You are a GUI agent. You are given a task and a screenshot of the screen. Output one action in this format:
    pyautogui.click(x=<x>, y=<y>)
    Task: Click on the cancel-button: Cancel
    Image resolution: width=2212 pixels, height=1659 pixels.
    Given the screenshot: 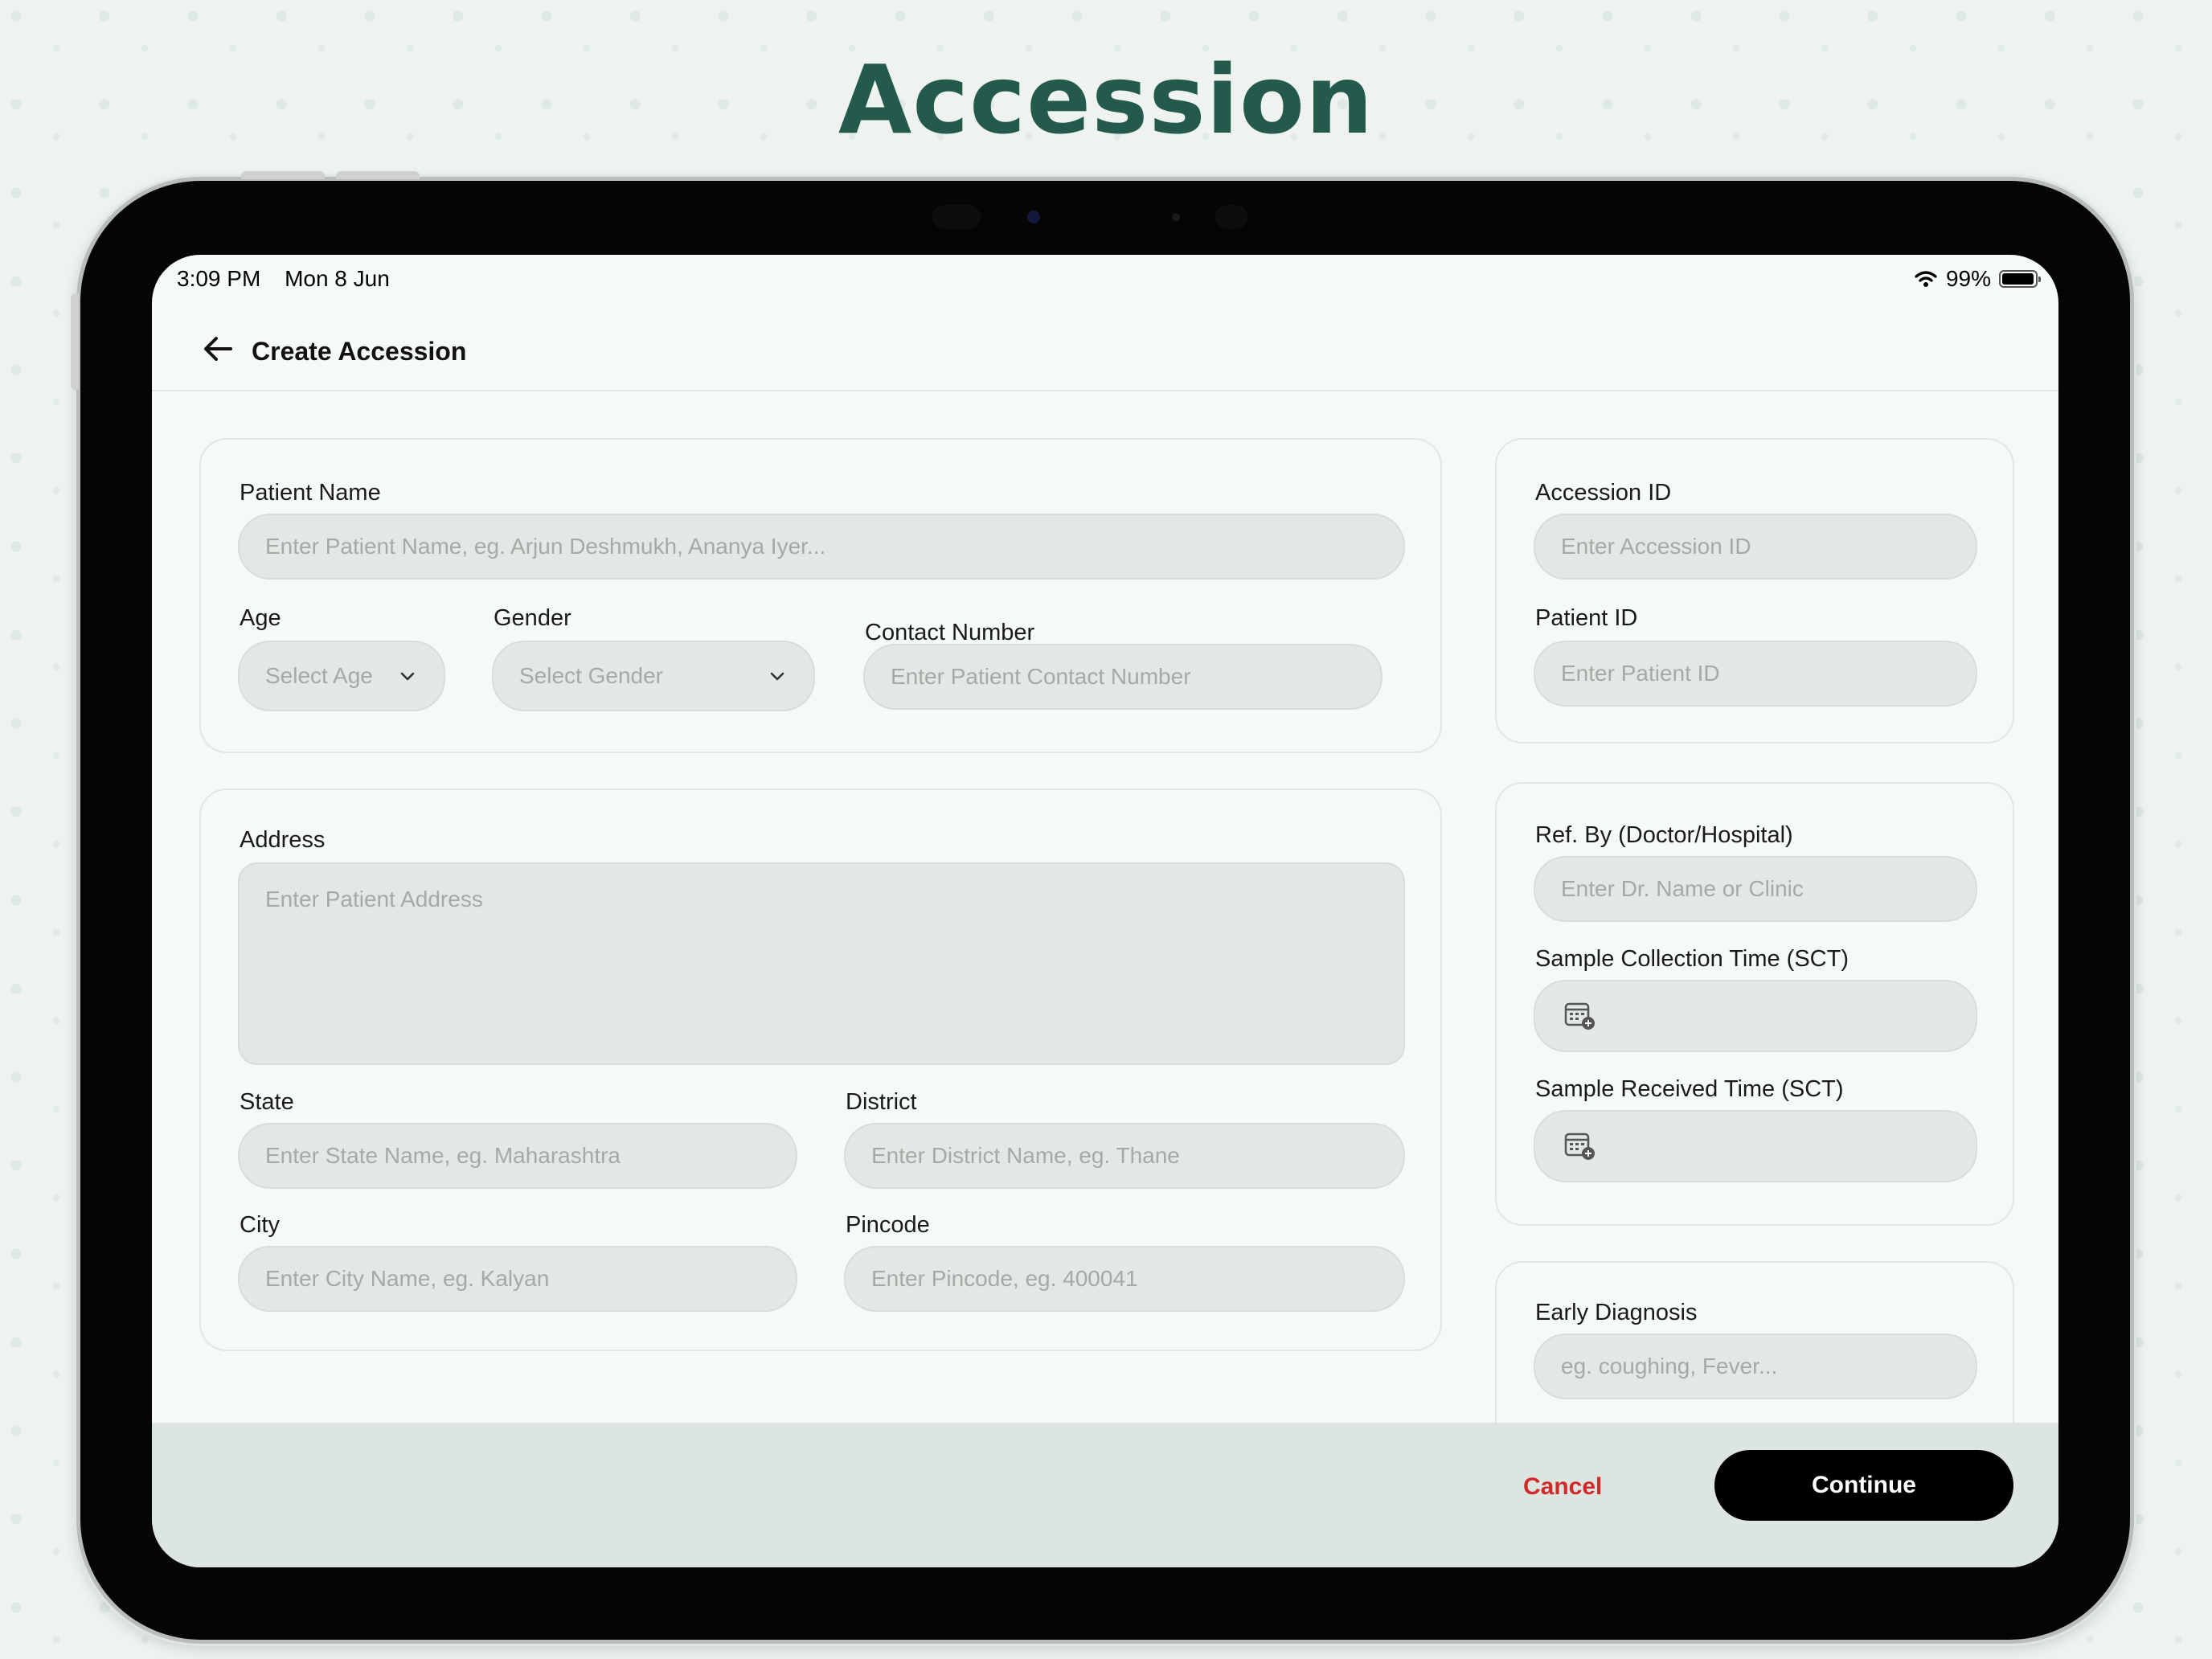 What is the action you would take?
    pyautogui.click(x=1562, y=1487)
    